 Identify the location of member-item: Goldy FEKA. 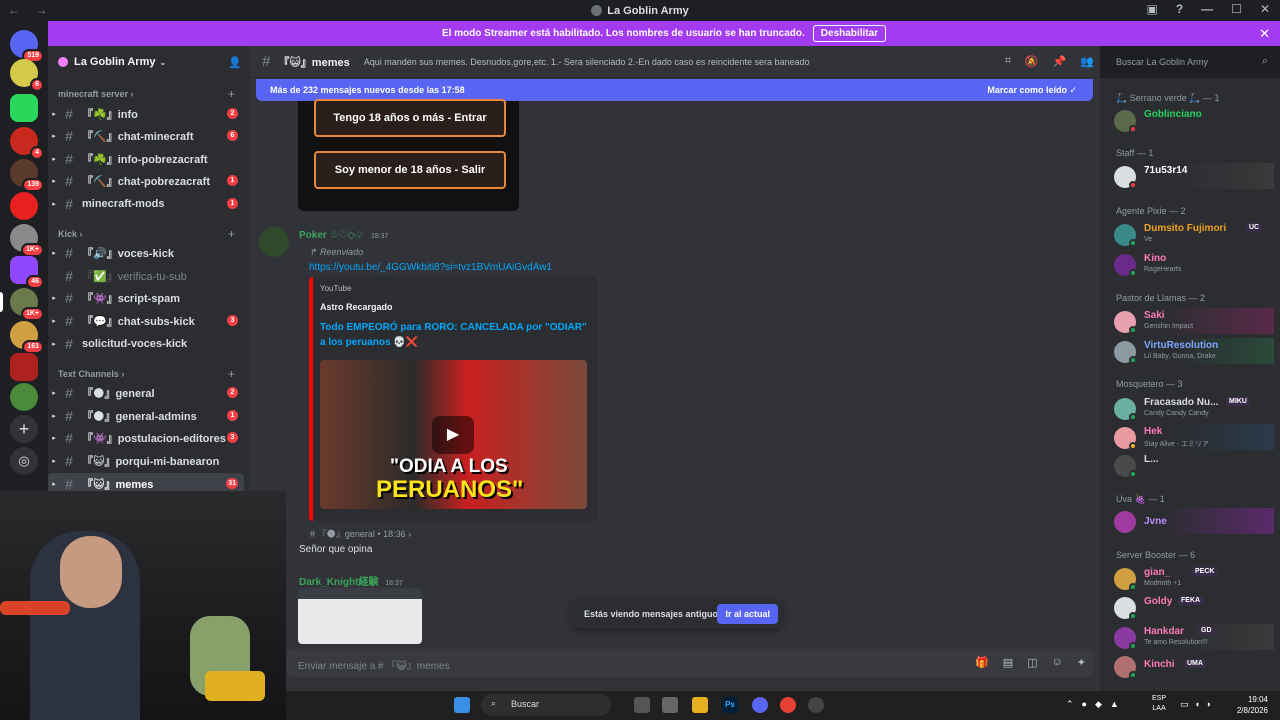
(1194, 607).